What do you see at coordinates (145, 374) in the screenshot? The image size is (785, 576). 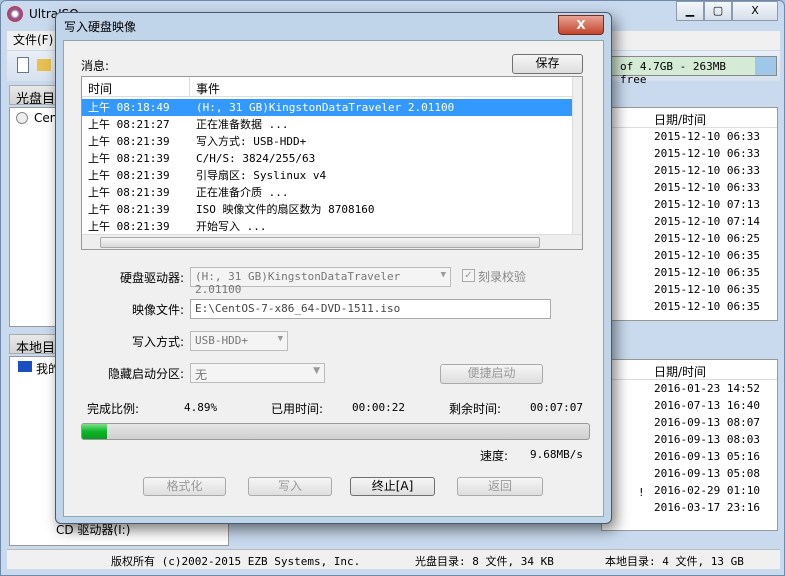 I see `hidden-partition-label: 隐藏启动分区:` at bounding box center [145, 374].